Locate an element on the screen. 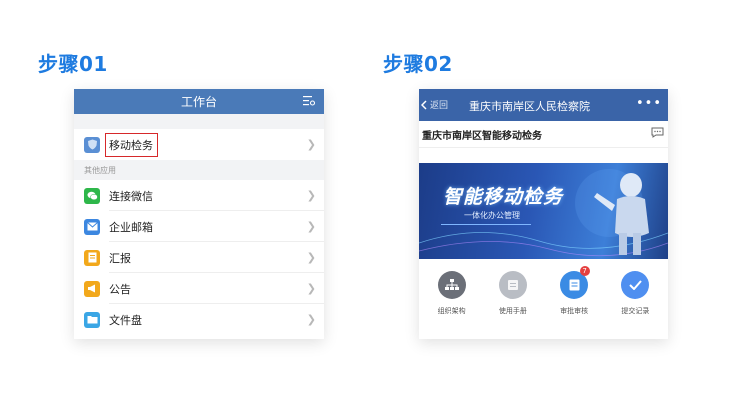 The image size is (750, 403). app-item-3: 公告 ❯ is located at coordinates (199, 288).